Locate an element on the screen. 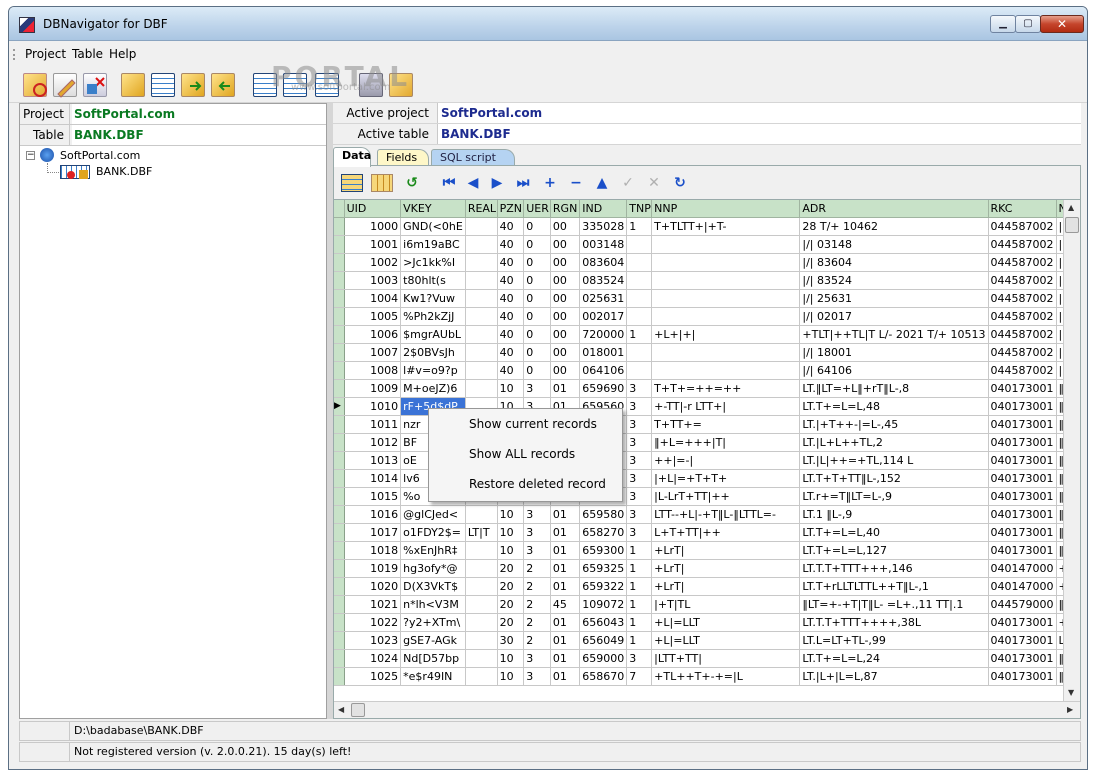  menu-table: Table is located at coordinates (87, 54).